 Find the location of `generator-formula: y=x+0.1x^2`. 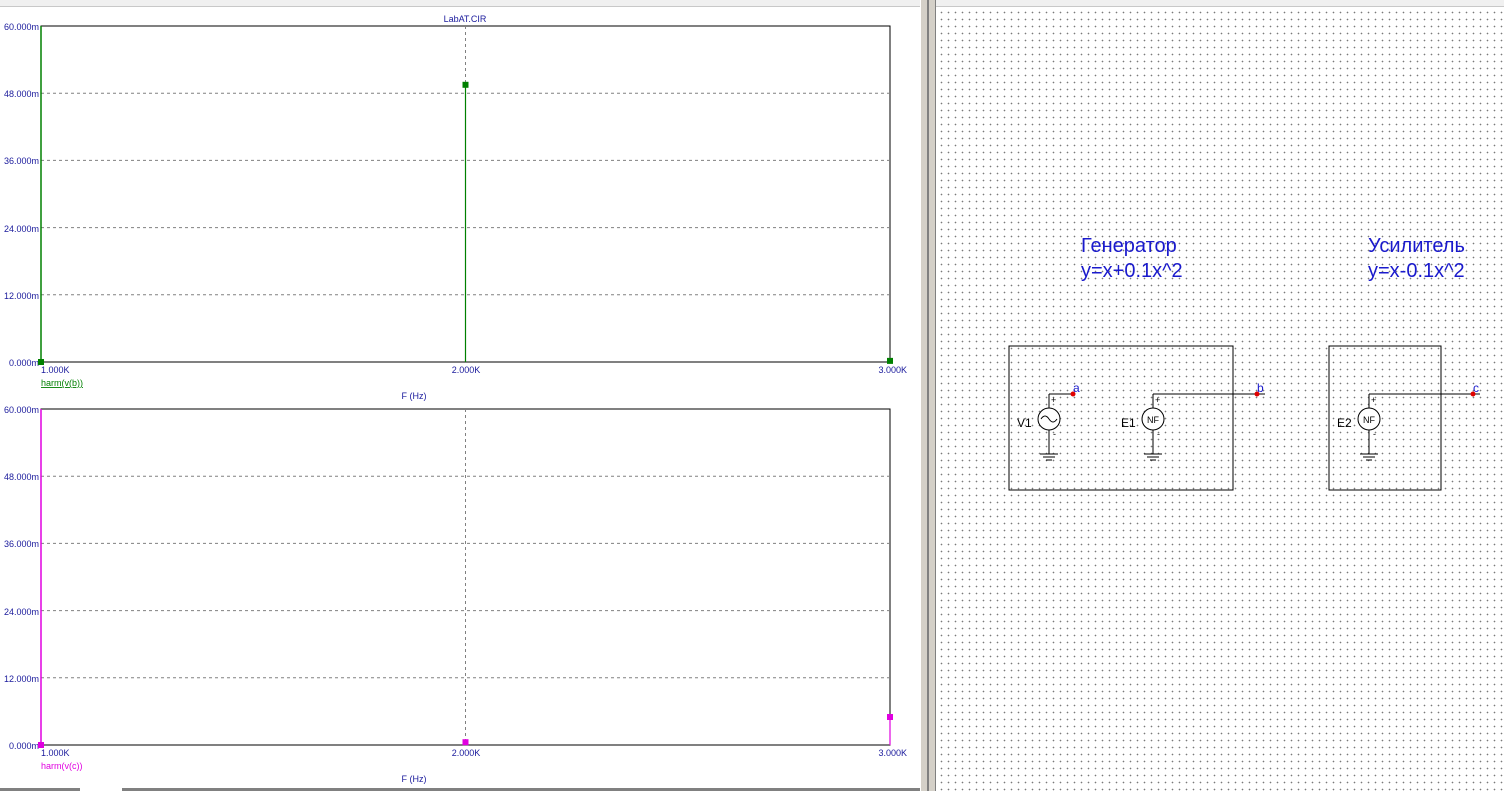

generator-formula: y=x+0.1x^2 is located at coordinates (1132, 271).